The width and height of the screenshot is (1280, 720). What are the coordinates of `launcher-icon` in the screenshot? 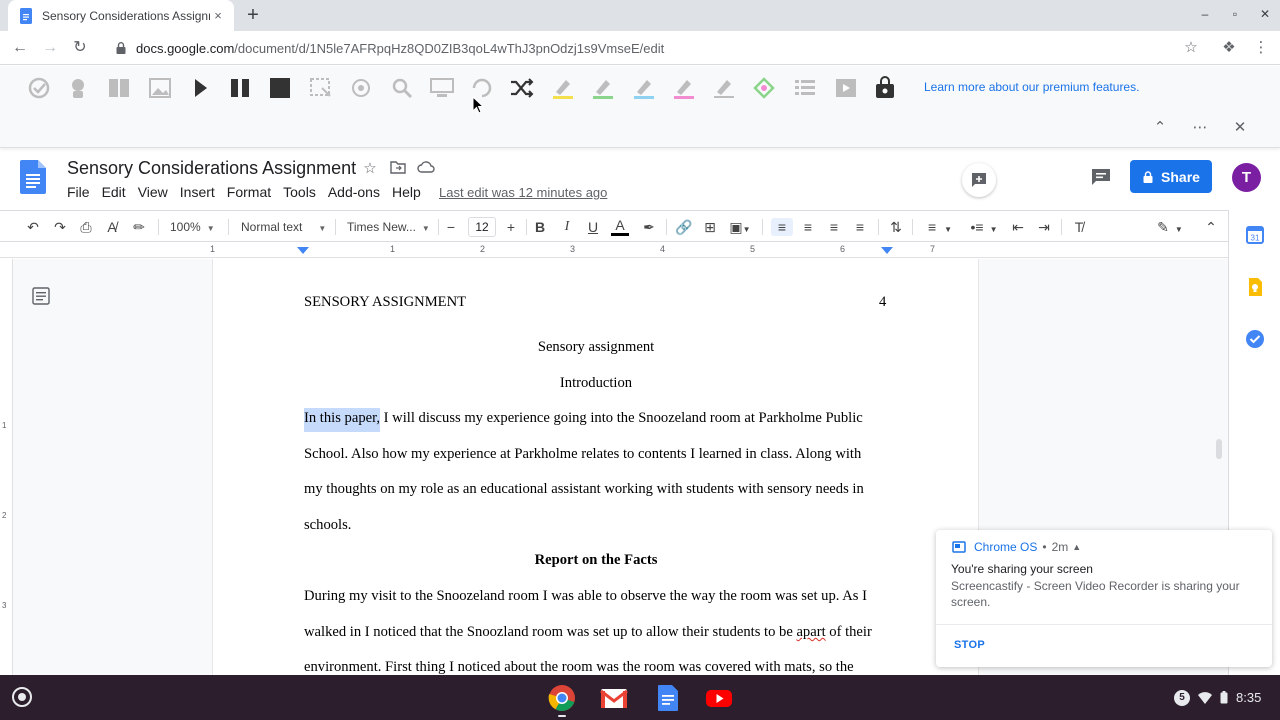 It's located at (22, 697).